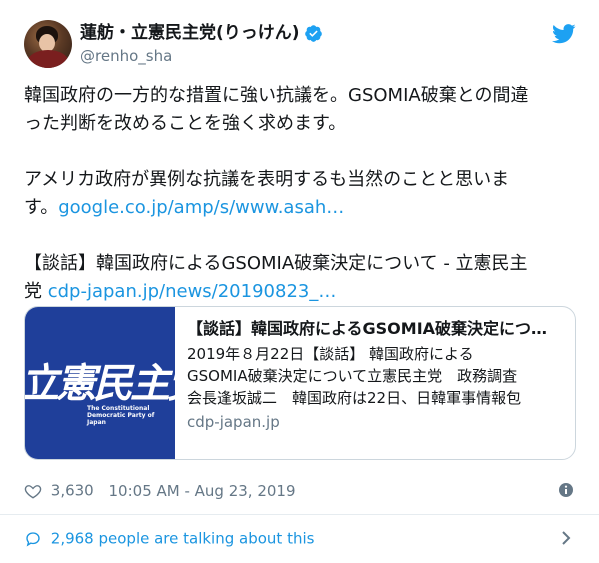  What do you see at coordinates (48, 44) in the screenshot?
I see `avatar` at bounding box center [48, 44].